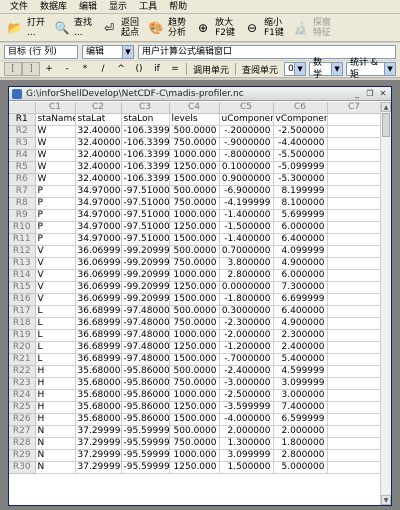 The image size is (400, 510). Describe the element at coordinates (55, 227) in the screenshot. I see `table-cell: P` at that location.